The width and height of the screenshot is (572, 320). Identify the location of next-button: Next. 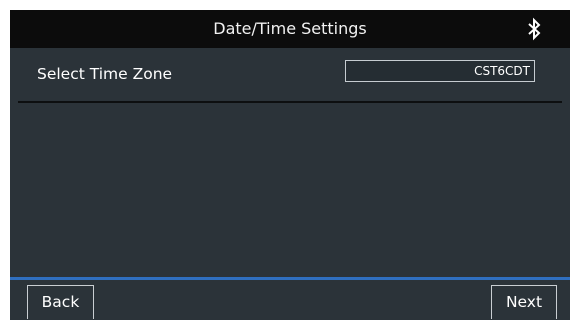
(524, 302).